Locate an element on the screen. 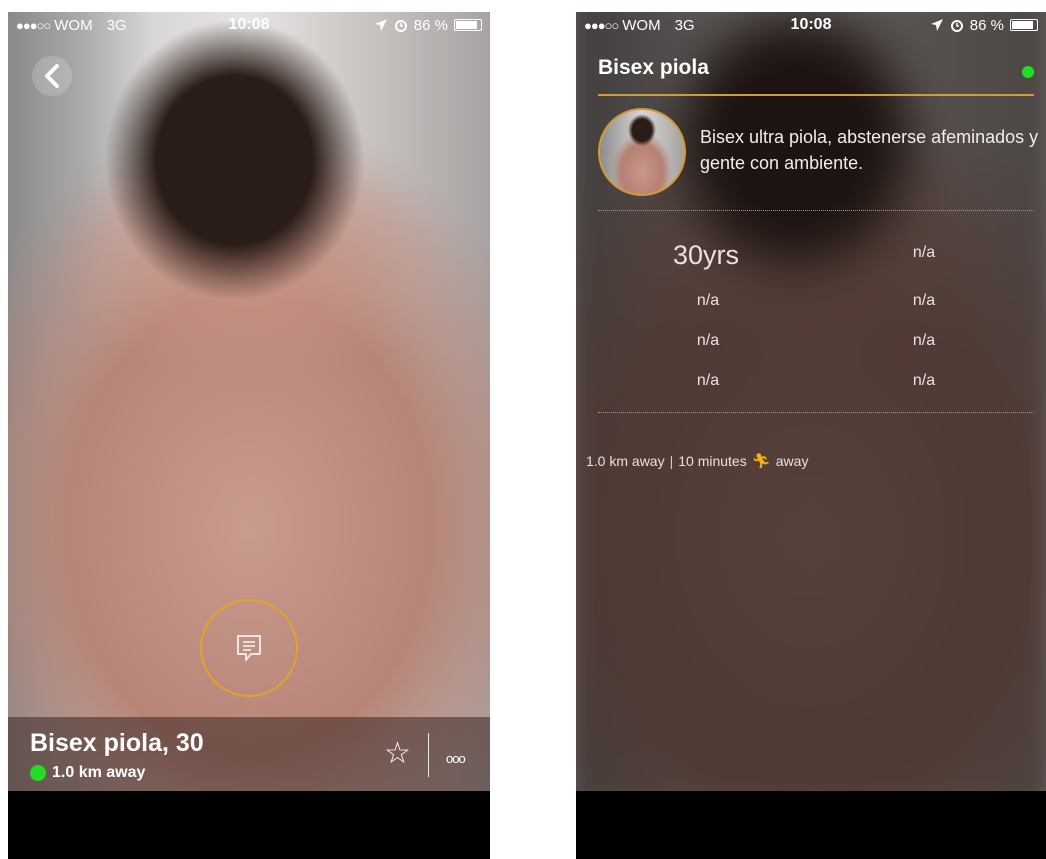 This screenshot has width=1046, height=859. chat-button is located at coordinates (249, 648).